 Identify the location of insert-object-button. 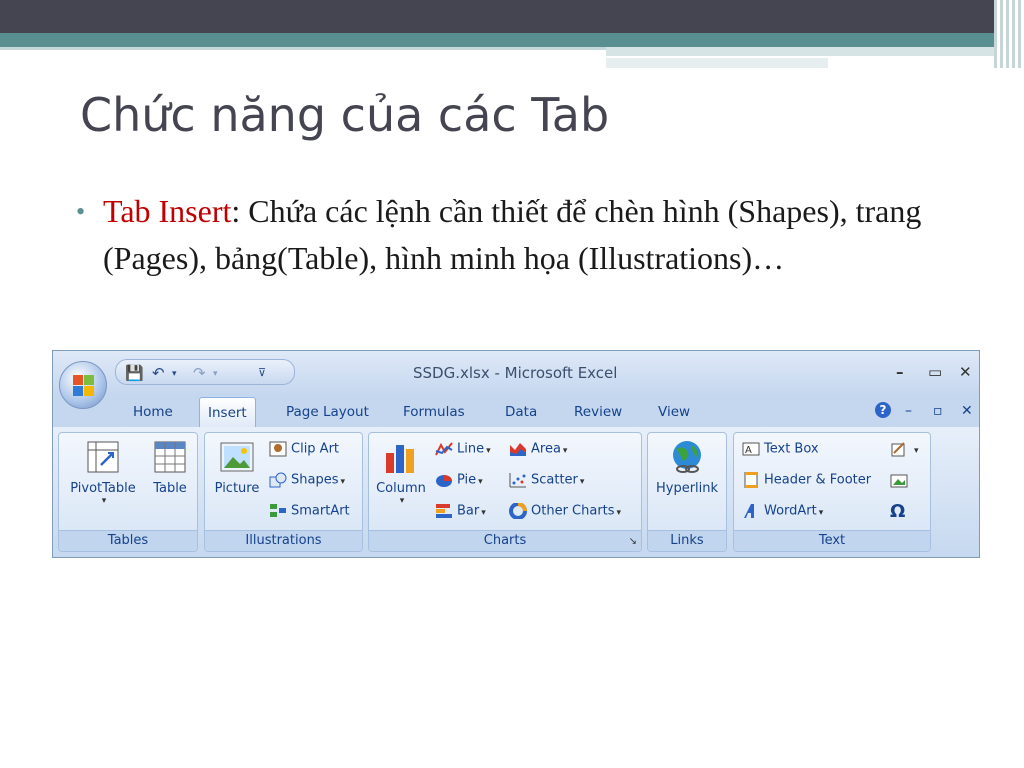
(901, 480).